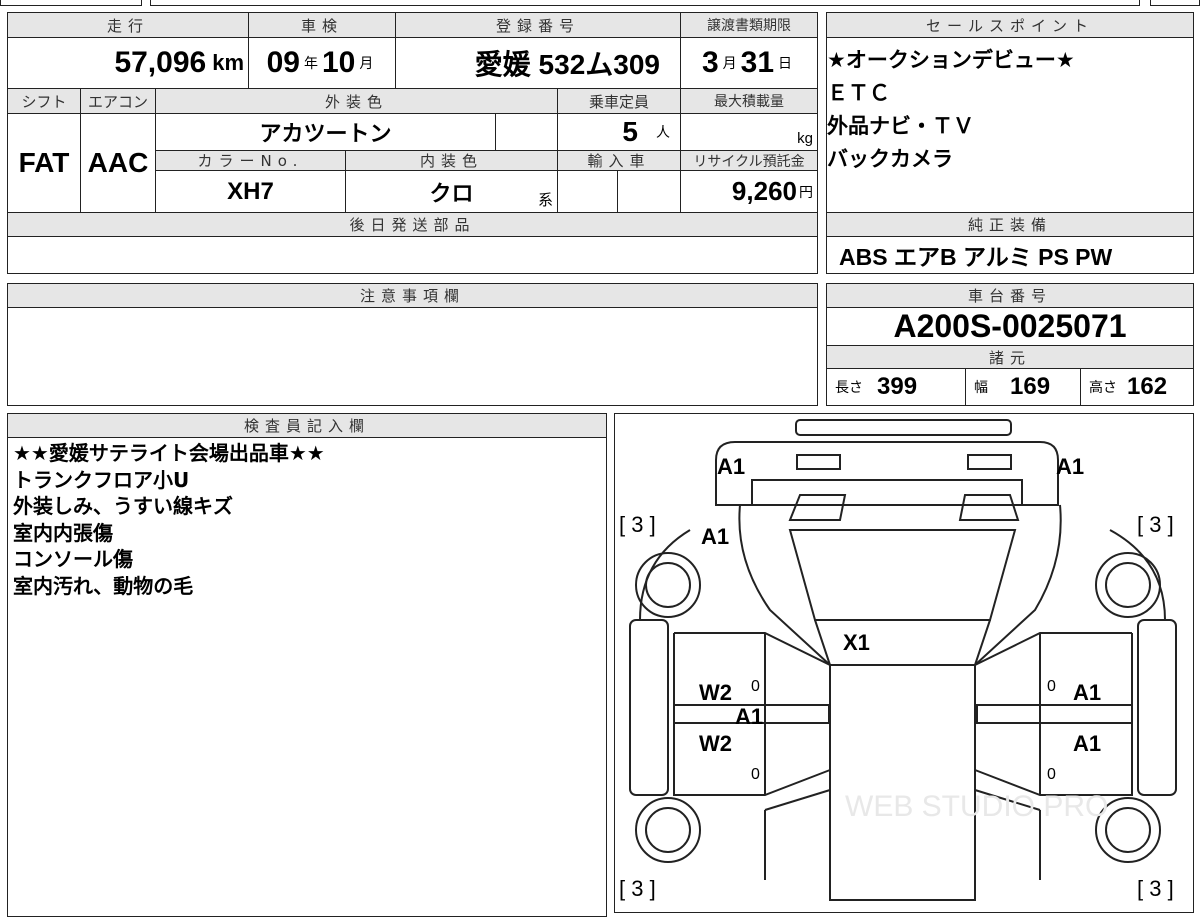 This screenshot has height=917, width=1200. What do you see at coordinates (118, 163) in the screenshot?
I see `ac-value: AAC` at bounding box center [118, 163].